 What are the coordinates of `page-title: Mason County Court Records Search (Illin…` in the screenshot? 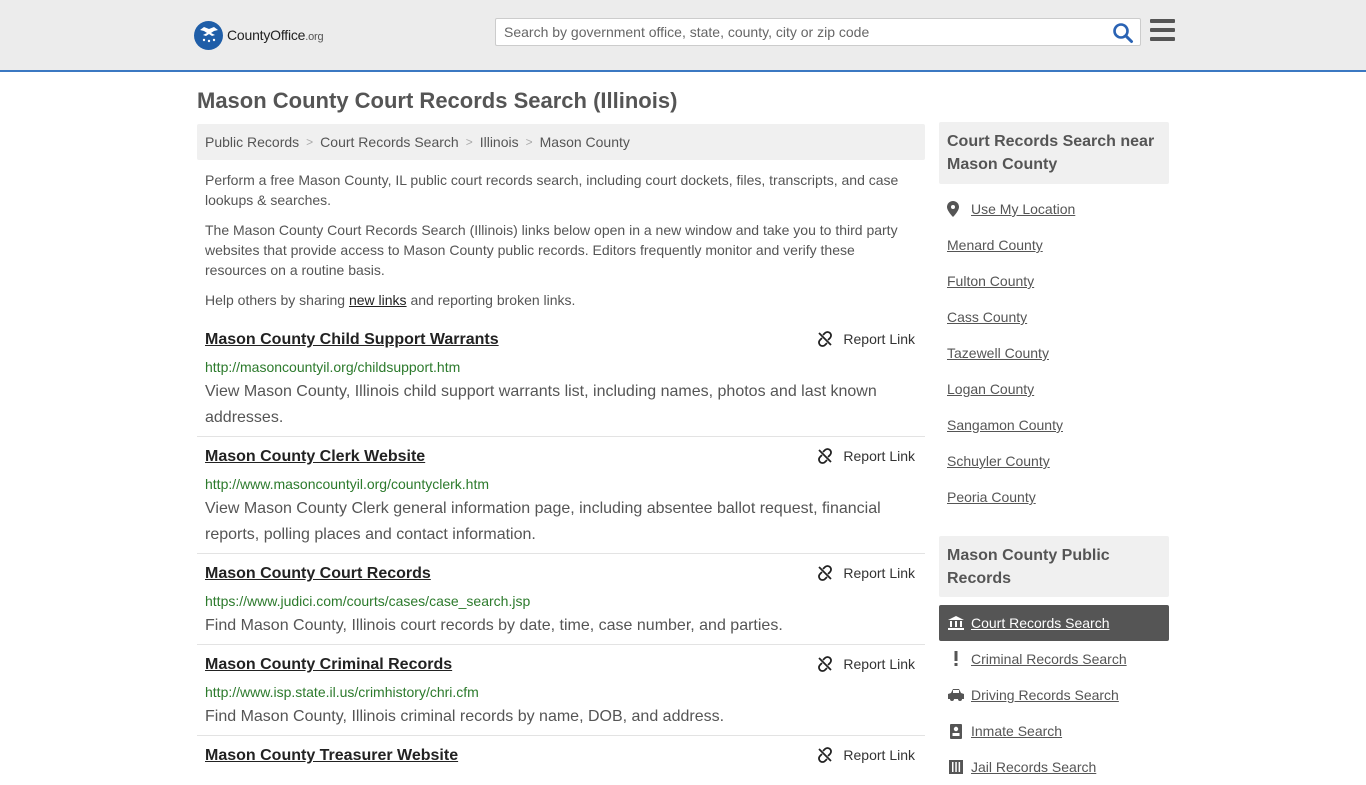 It's located at (437, 100).